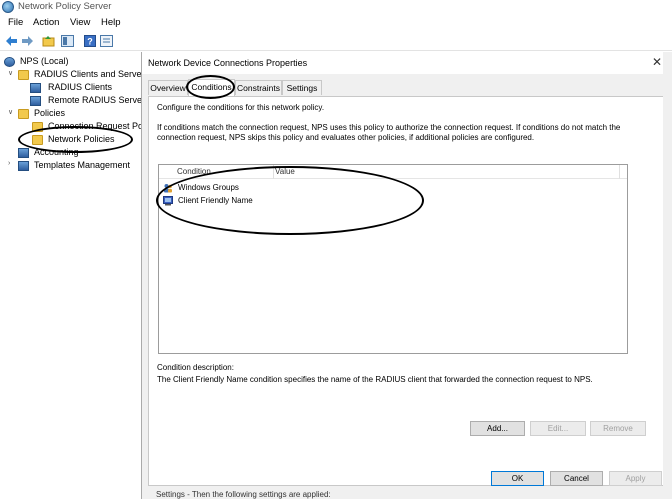 The image size is (672, 499). What do you see at coordinates (106, 41) in the screenshot?
I see `properties-icon` at bounding box center [106, 41].